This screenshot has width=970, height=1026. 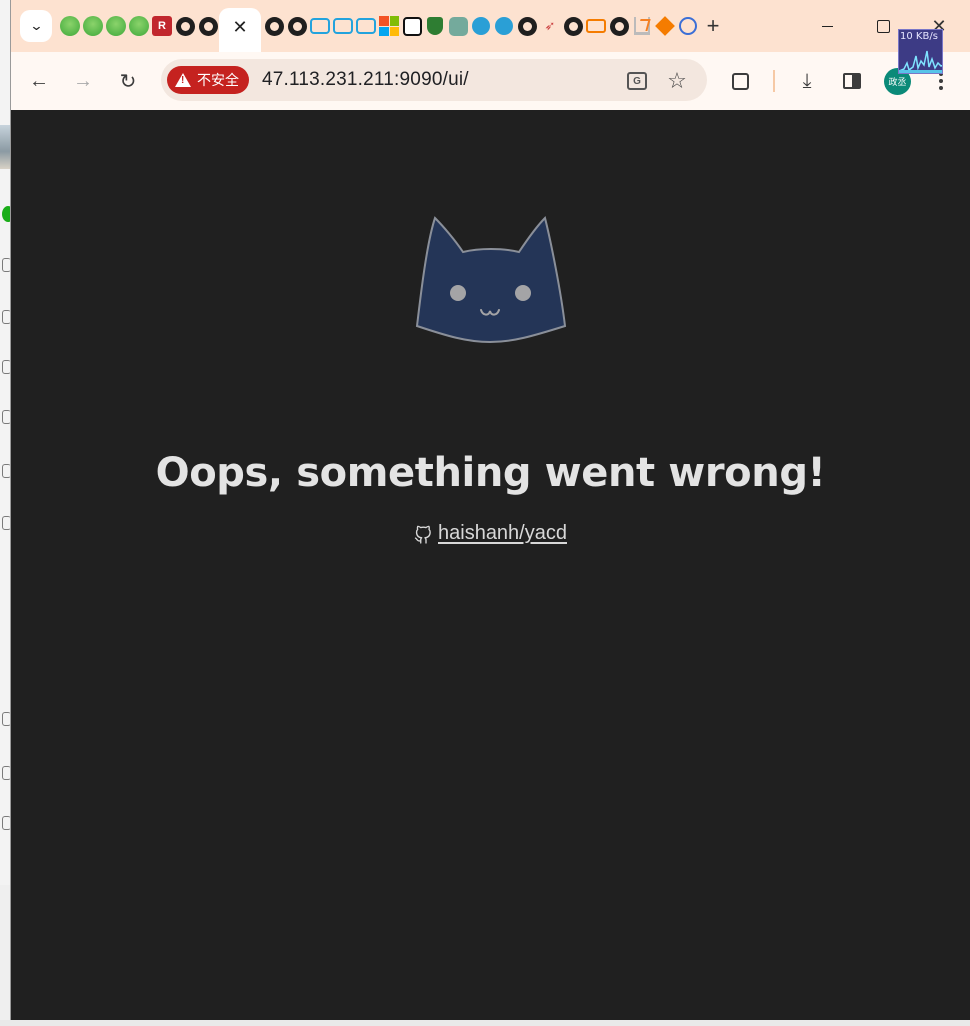 I want to click on pinned-tab-diamond-icon, so click(x=665, y=26).